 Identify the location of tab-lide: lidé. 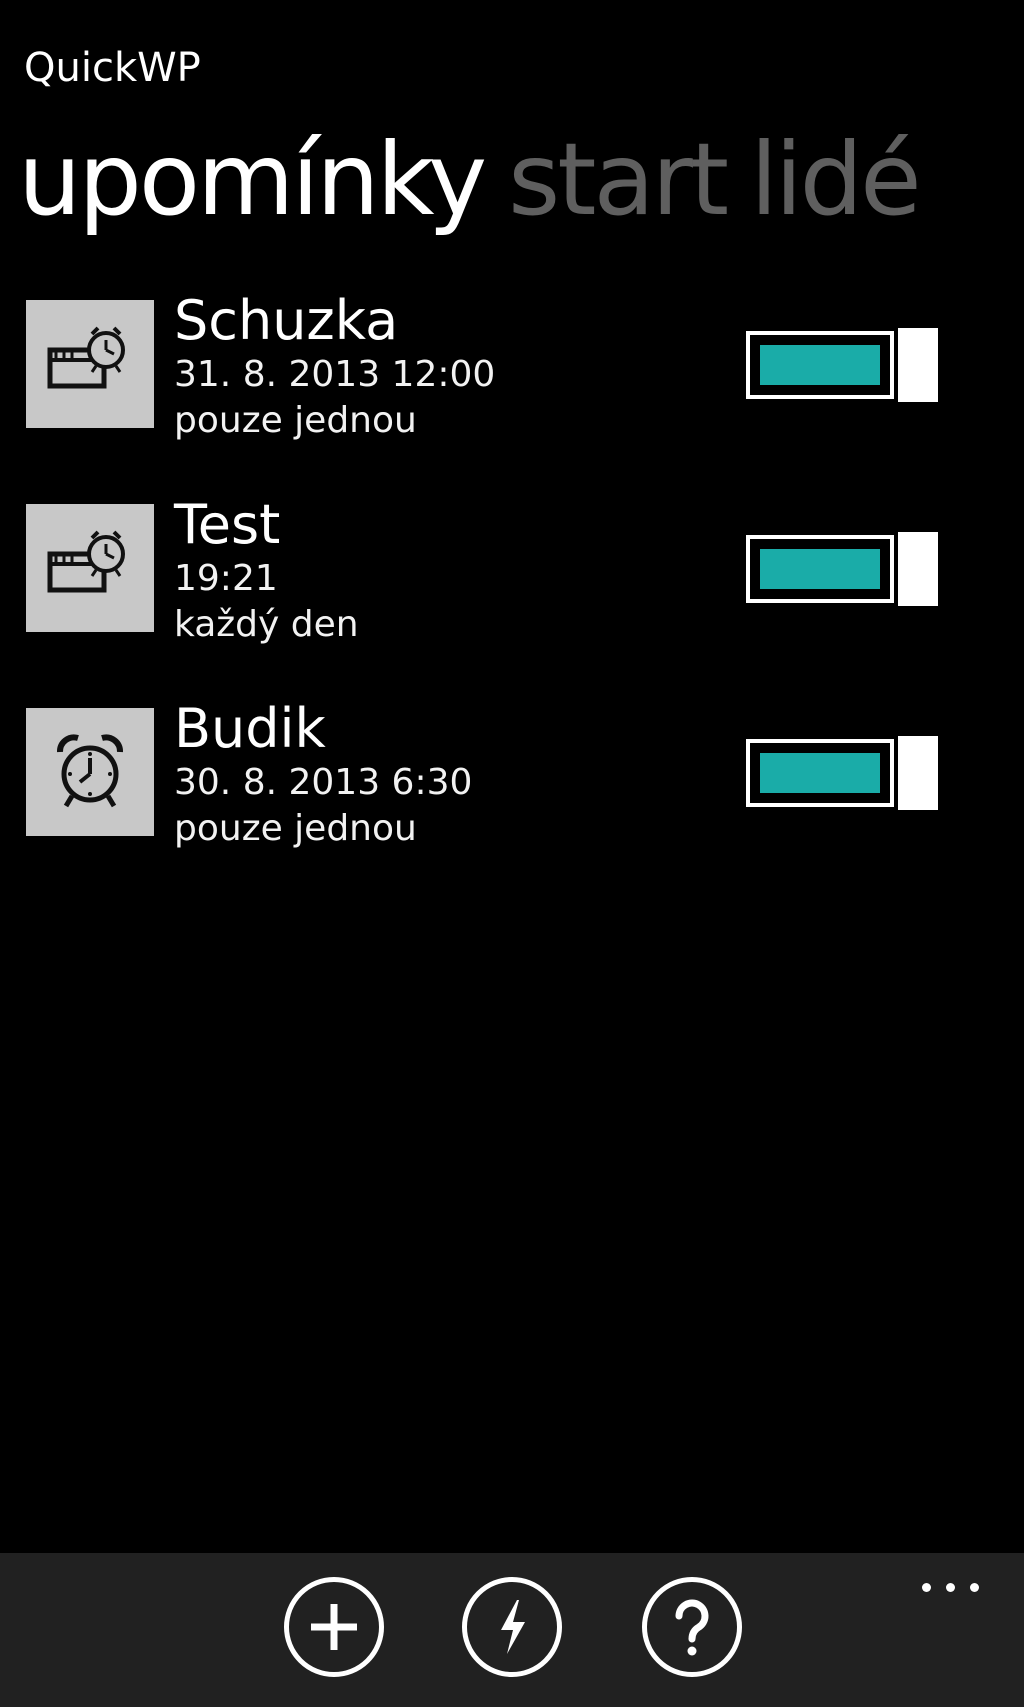
(836, 180).